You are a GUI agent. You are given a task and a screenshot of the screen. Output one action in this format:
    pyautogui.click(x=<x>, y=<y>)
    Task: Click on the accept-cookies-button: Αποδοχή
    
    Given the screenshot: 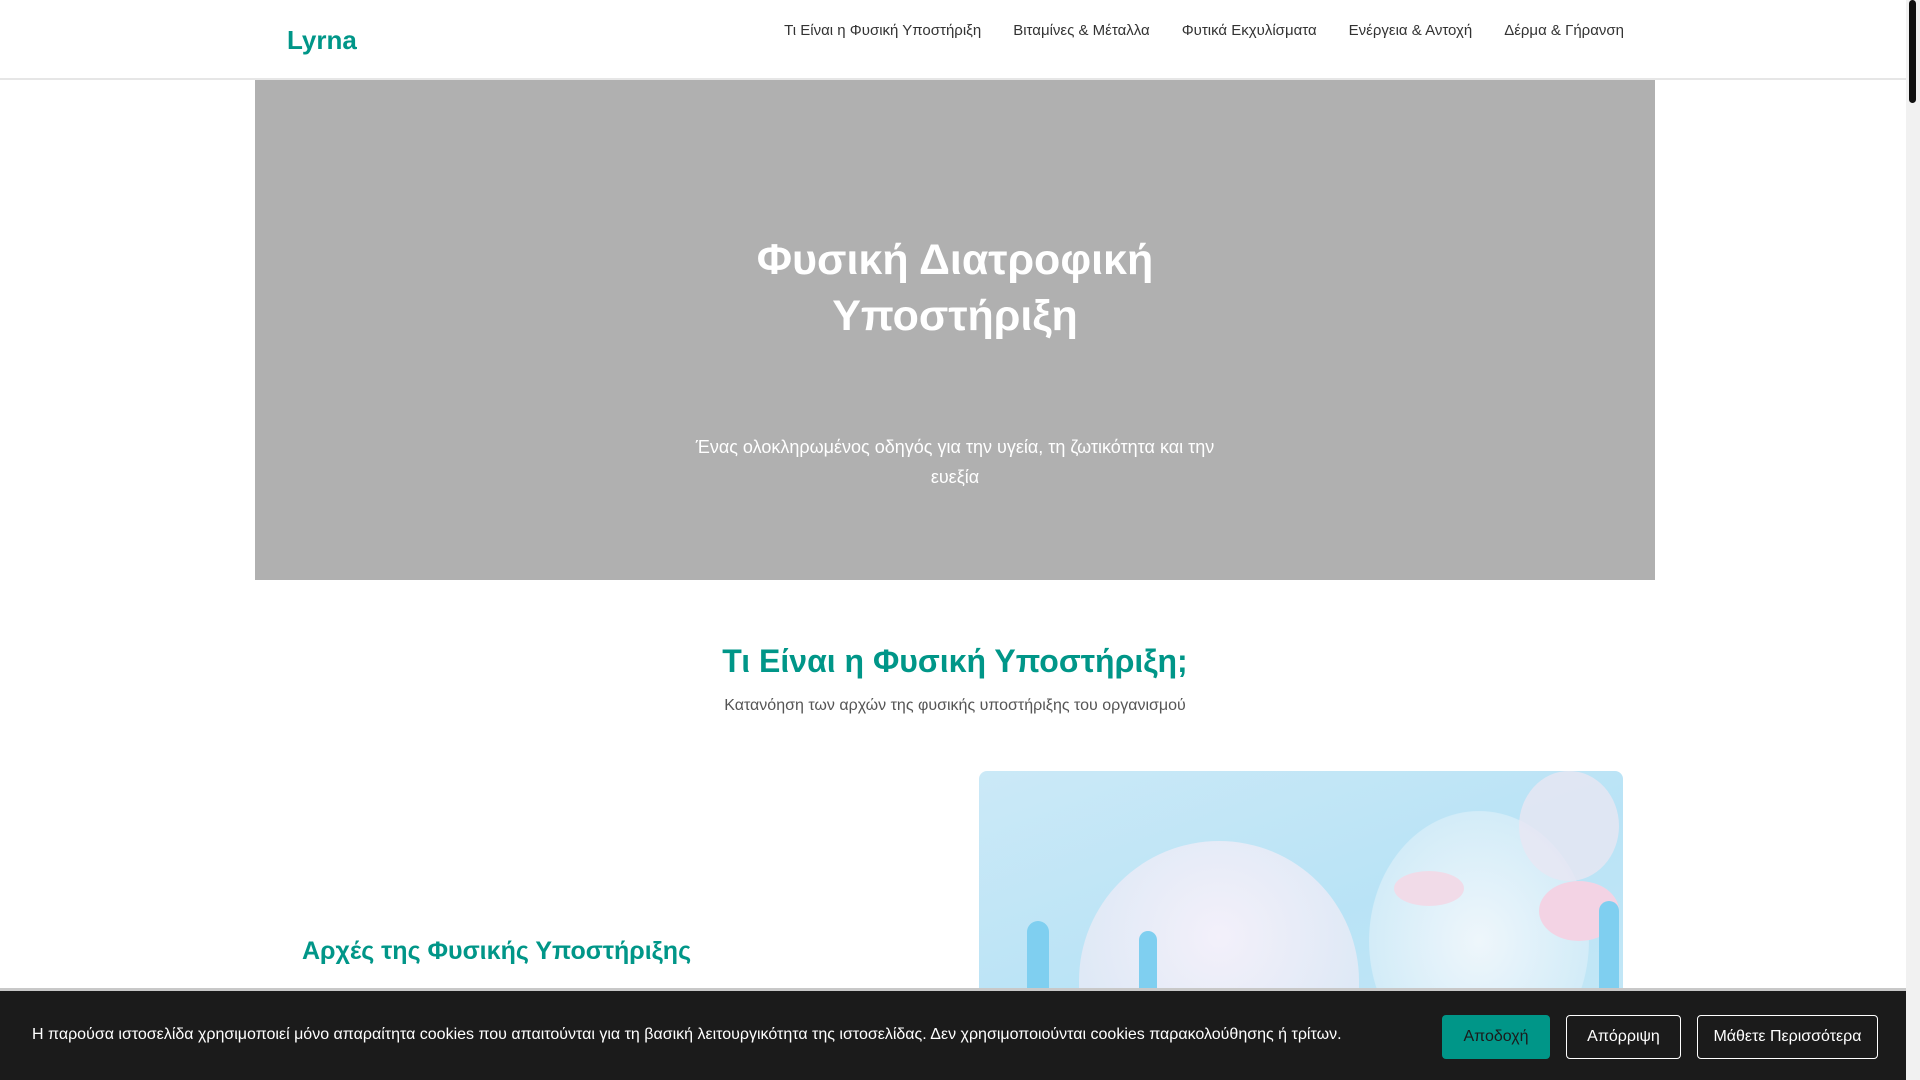 What is the action you would take?
    pyautogui.click(x=1496, y=1037)
    